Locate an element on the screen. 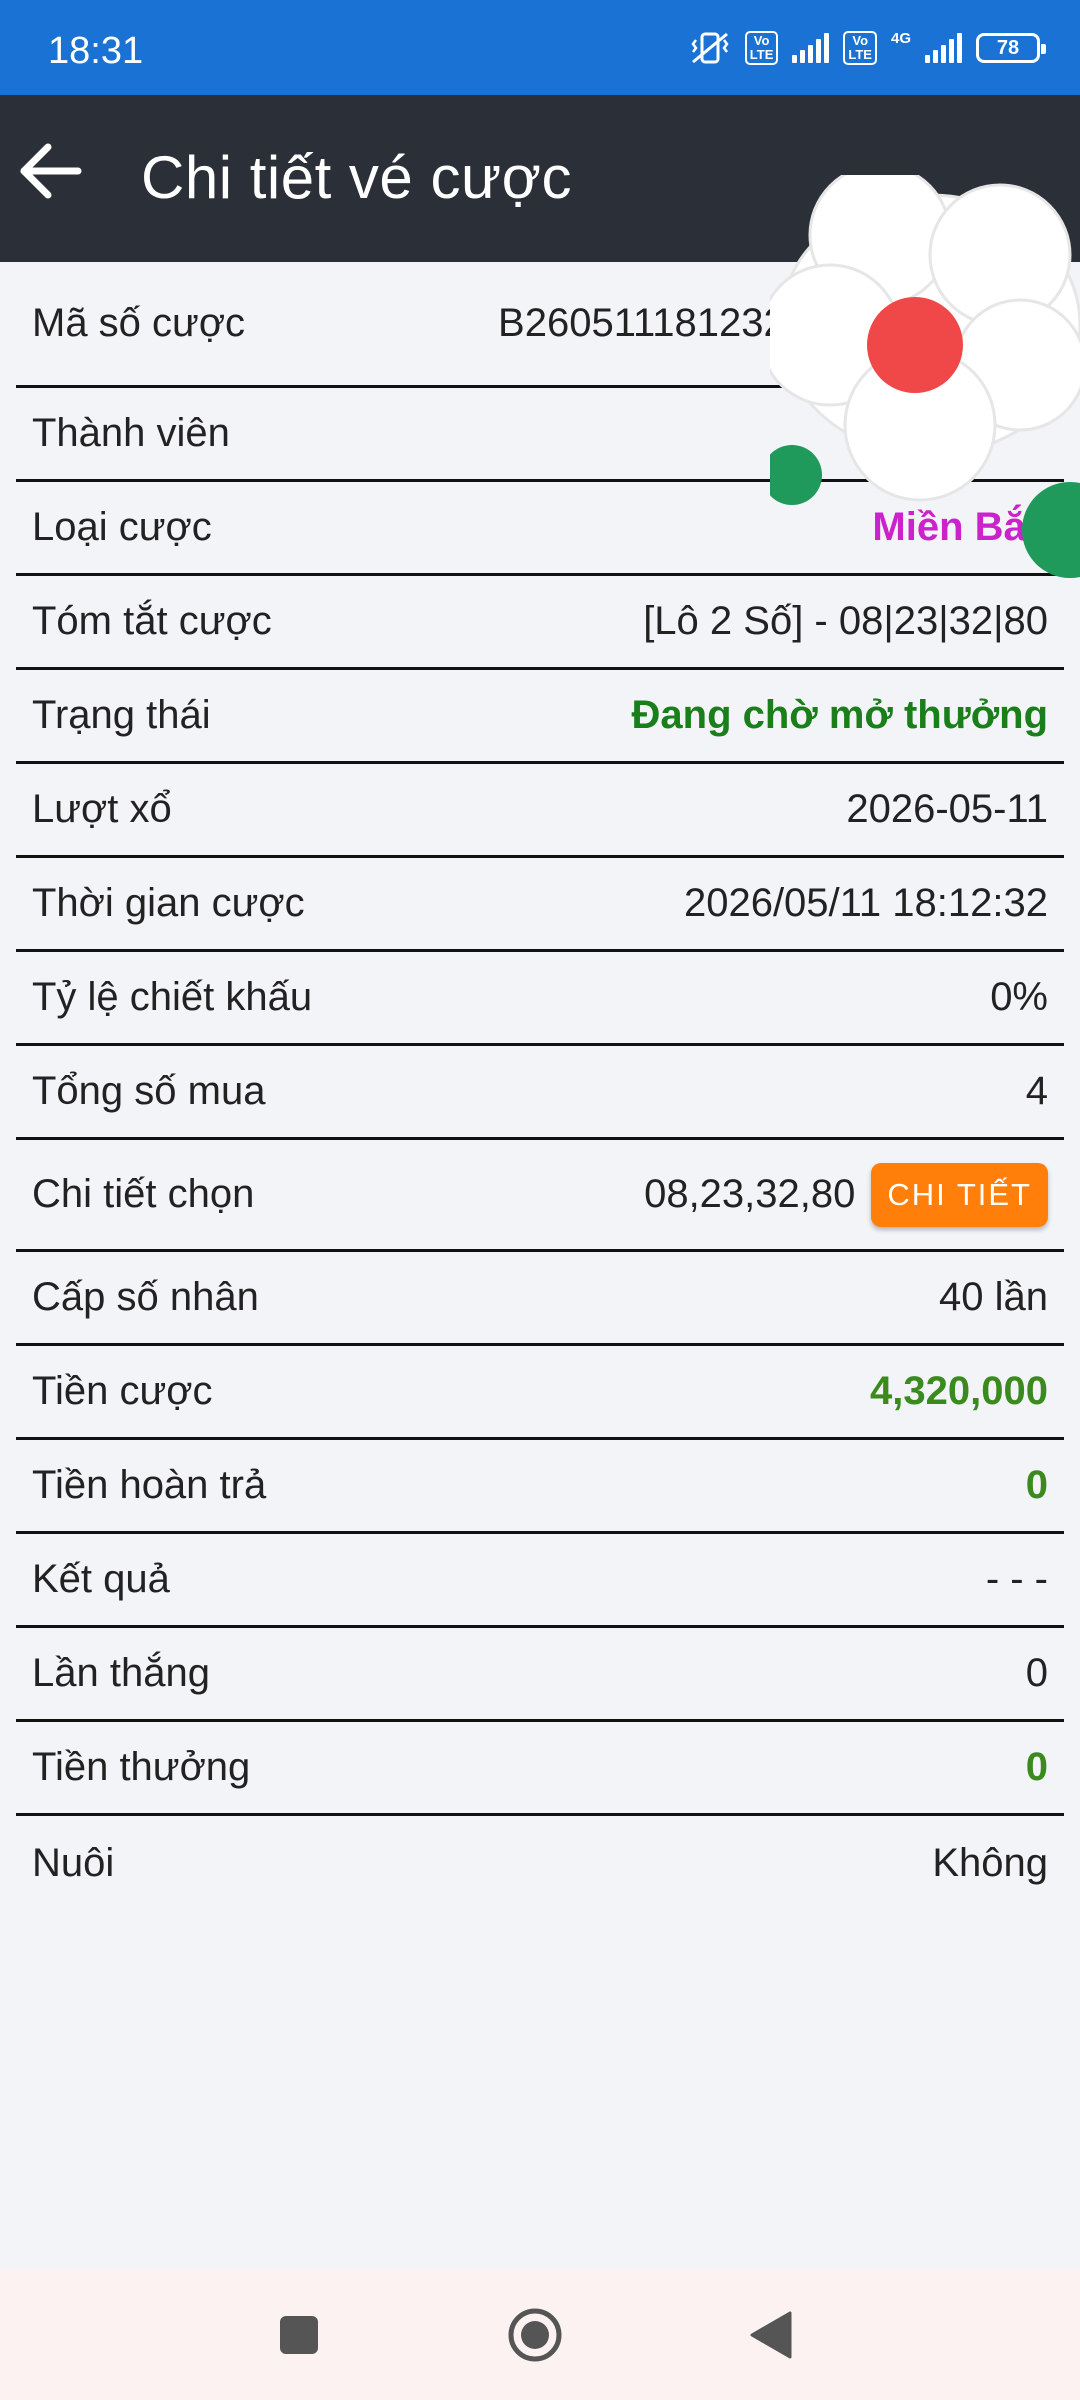 The width and height of the screenshot is (1080, 2400). row-label: Thành viên is located at coordinates (131, 433).